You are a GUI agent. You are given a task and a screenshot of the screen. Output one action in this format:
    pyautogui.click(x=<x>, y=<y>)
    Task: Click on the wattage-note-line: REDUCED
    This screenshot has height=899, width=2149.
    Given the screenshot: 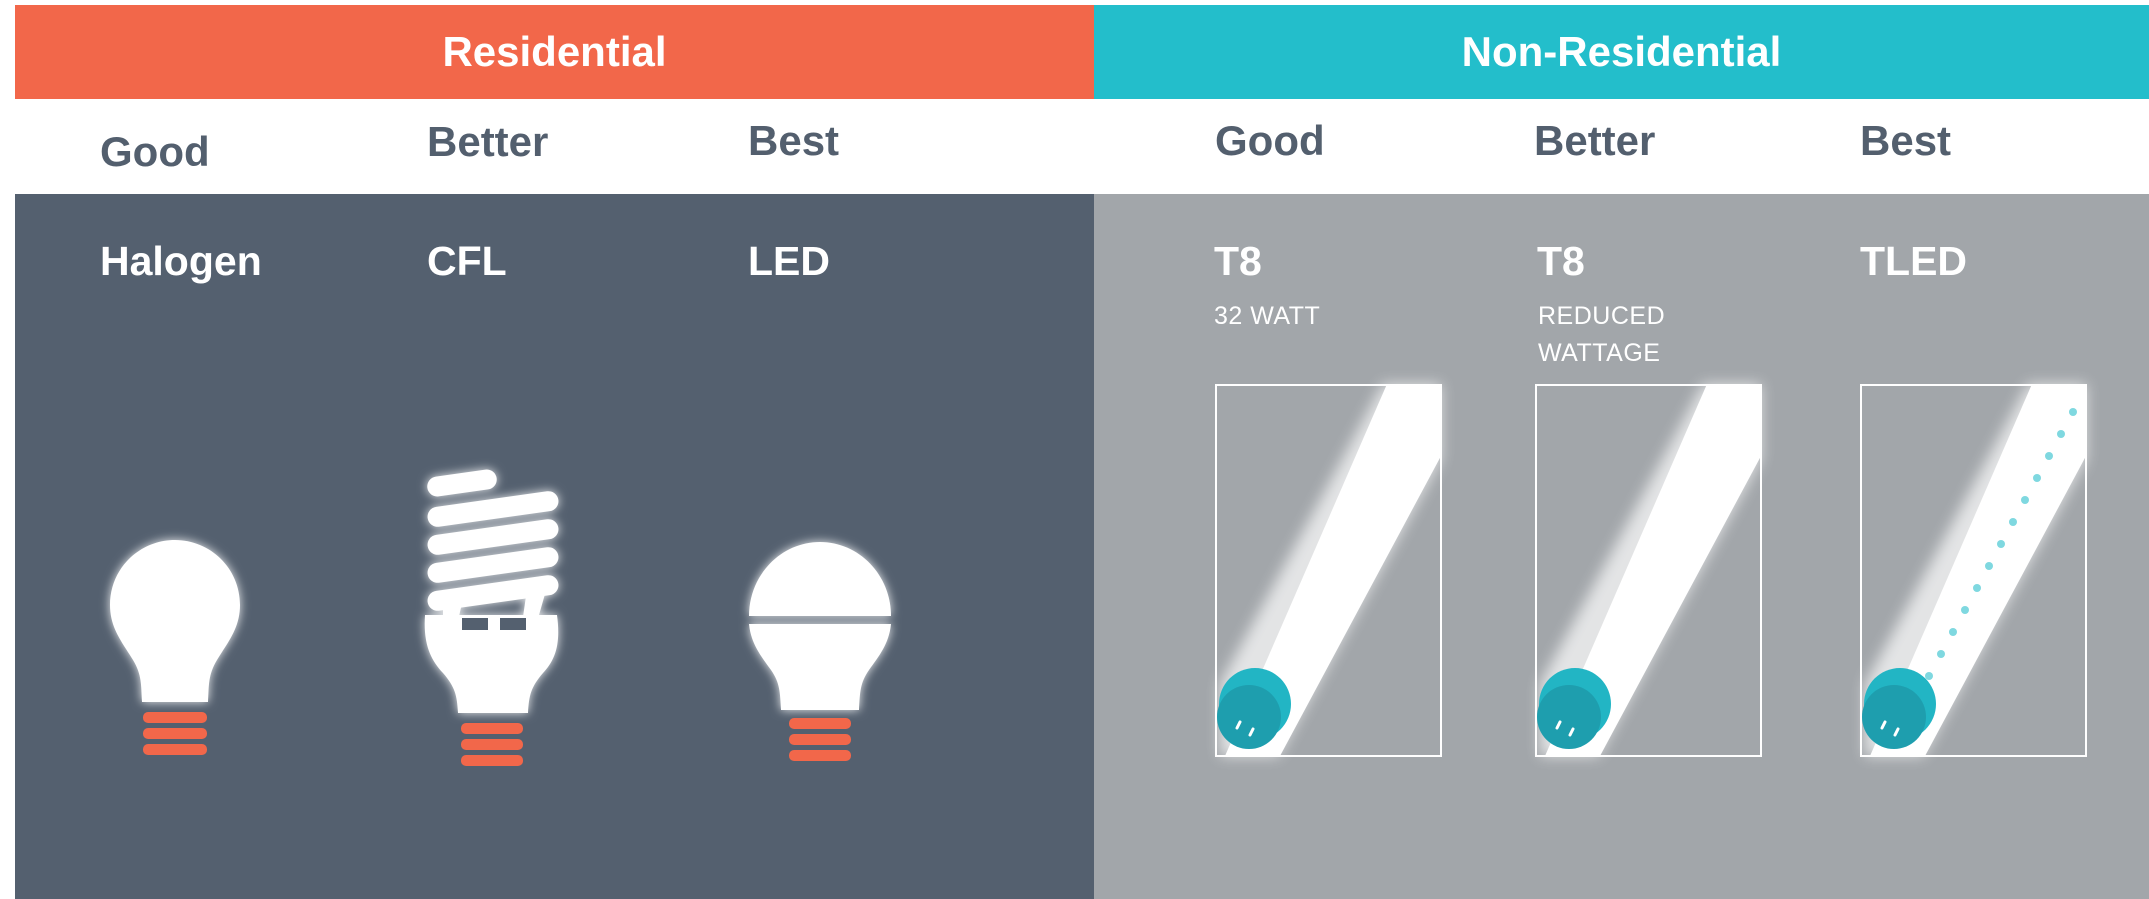 What is the action you would take?
    pyautogui.click(x=1602, y=316)
    